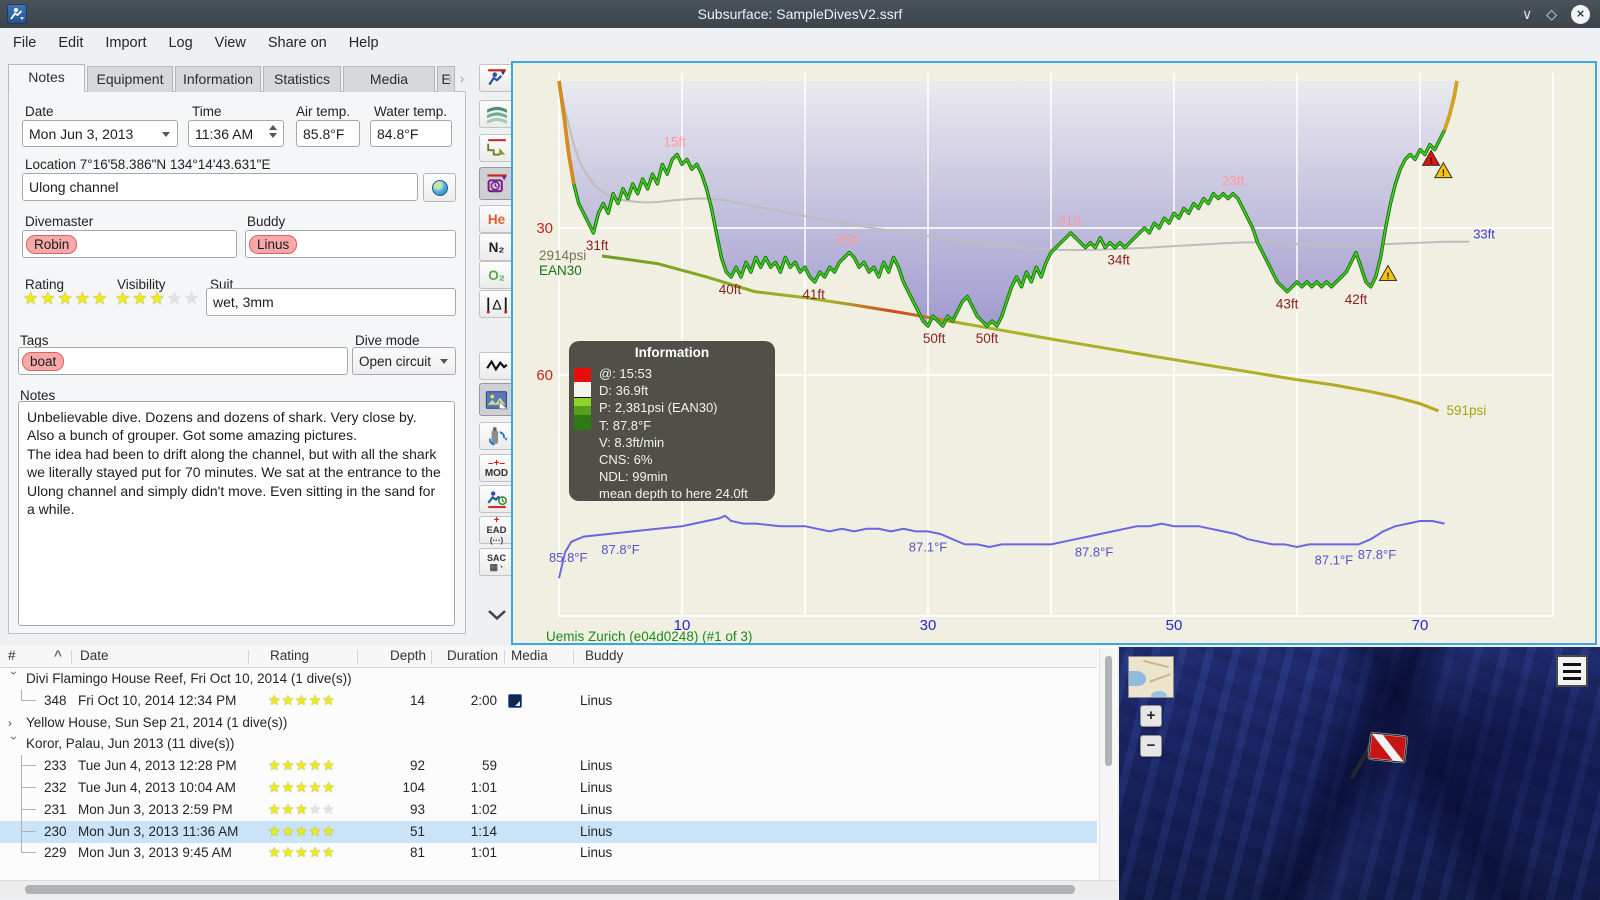 The image size is (1600, 900). Describe the element at coordinates (1151, 746) in the screenshot. I see `map-zoom-out-button: −` at that location.